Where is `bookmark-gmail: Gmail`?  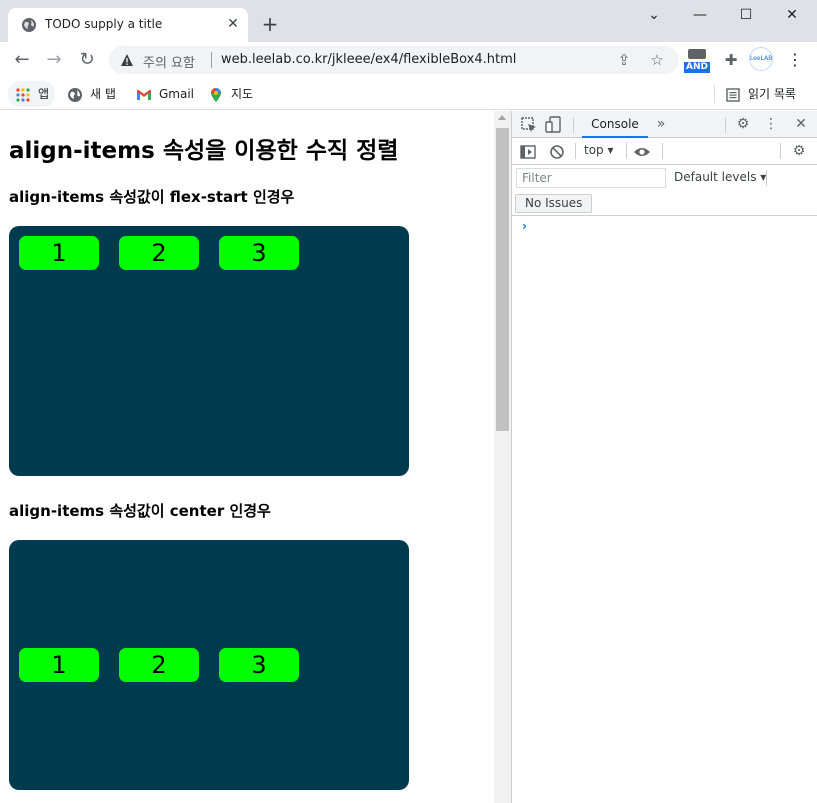
bookmark-gmail: Gmail is located at coordinates (165, 94).